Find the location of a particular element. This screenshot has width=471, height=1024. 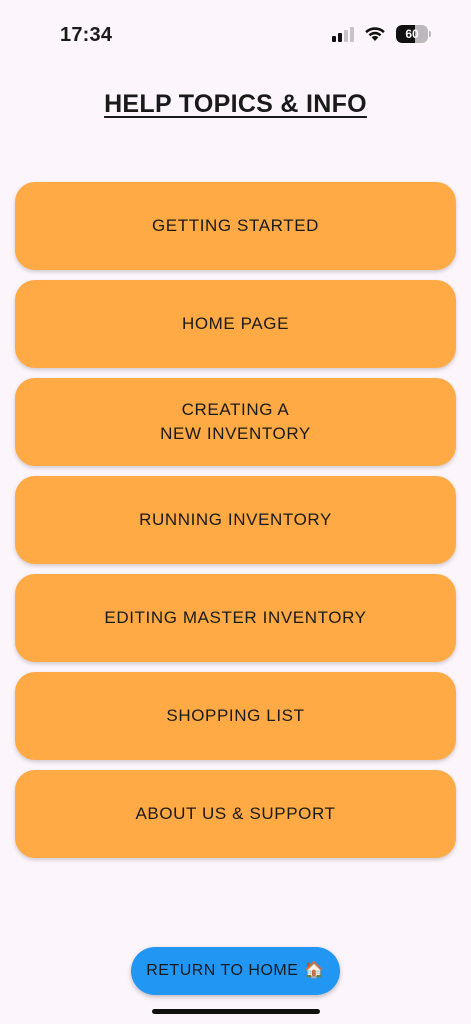

battery-indicator: 60 is located at coordinates (413, 34).